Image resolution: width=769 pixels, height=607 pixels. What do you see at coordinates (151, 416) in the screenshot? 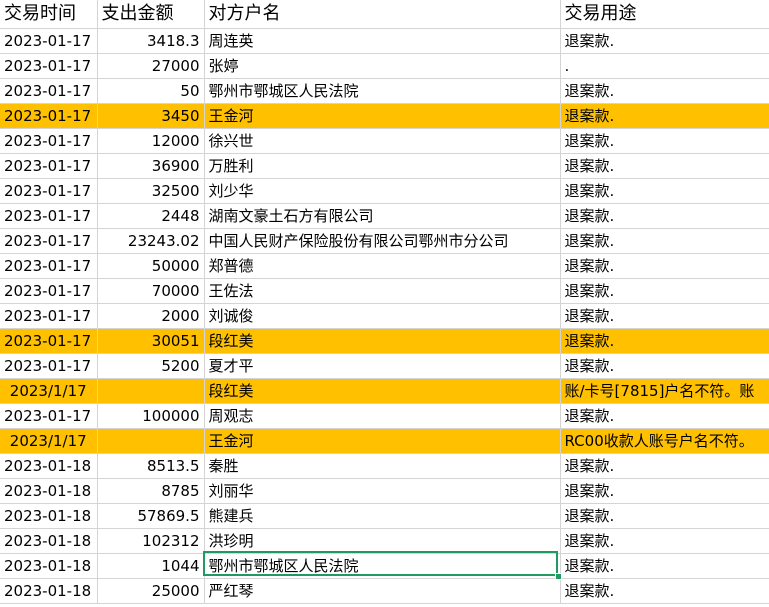
I see `cell-amount: 100000` at bounding box center [151, 416].